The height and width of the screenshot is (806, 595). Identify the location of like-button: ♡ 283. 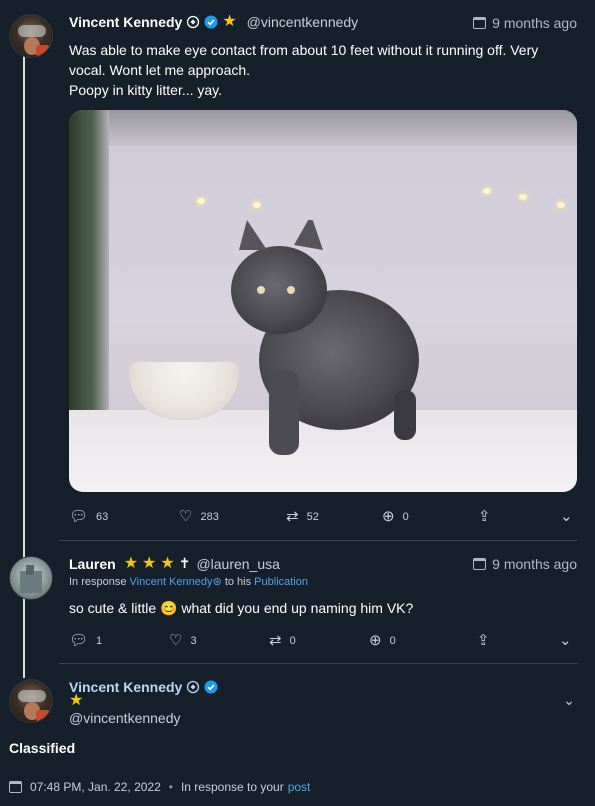
(232, 516).